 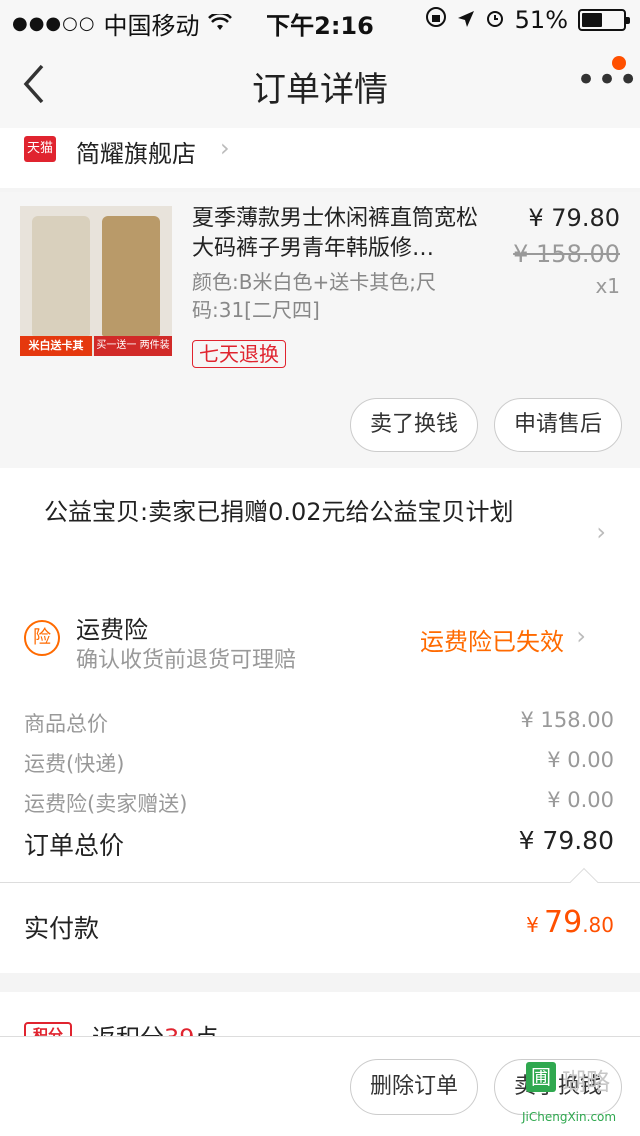 What do you see at coordinates (74, 845) in the screenshot?
I see `order-total-label: 订单总价` at bounding box center [74, 845].